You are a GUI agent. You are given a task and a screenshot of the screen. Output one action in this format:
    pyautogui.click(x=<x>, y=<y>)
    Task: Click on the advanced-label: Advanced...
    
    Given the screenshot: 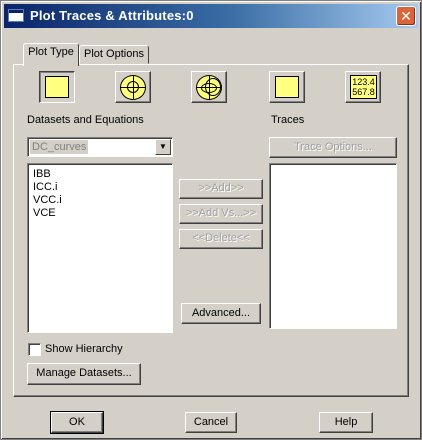 What is the action you would take?
    pyautogui.click(x=221, y=313)
    